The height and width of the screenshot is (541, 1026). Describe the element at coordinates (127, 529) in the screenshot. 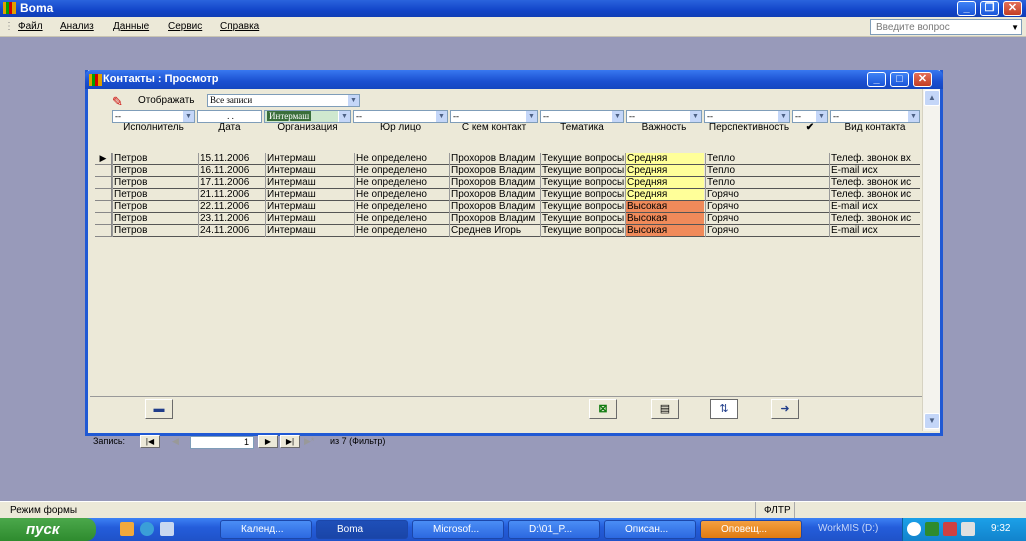

I see `quicklaunch-icon` at that location.